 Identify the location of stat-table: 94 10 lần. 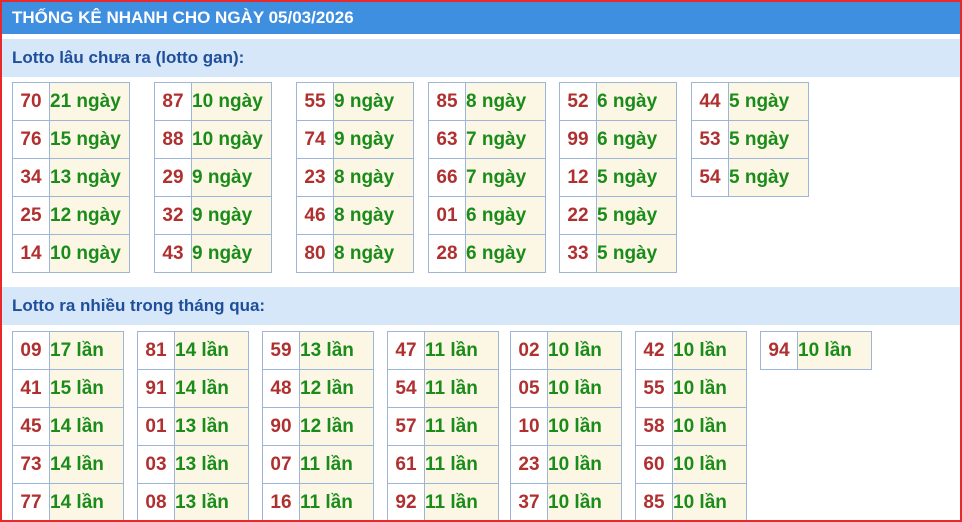
(816, 350).